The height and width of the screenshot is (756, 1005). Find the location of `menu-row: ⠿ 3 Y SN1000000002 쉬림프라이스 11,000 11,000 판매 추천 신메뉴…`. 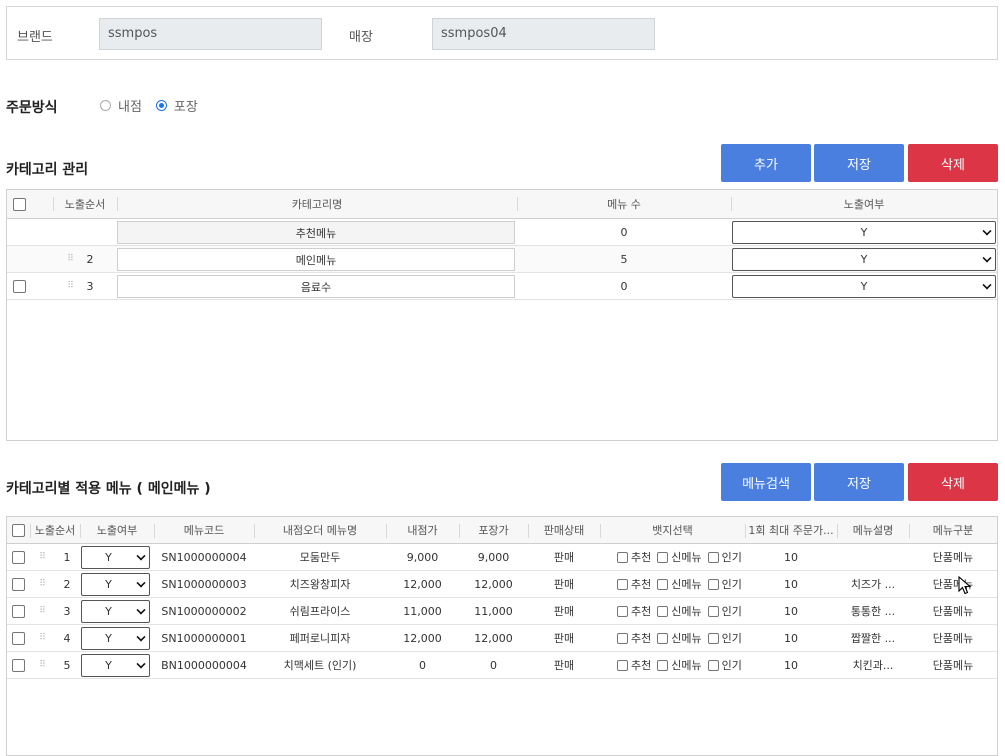

menu-row: ⠿ 3 Y SN1000000002 쉬림프라이스 11,000 11,000 판매 추천 신메뉴… is located at coordinates (502, 611).